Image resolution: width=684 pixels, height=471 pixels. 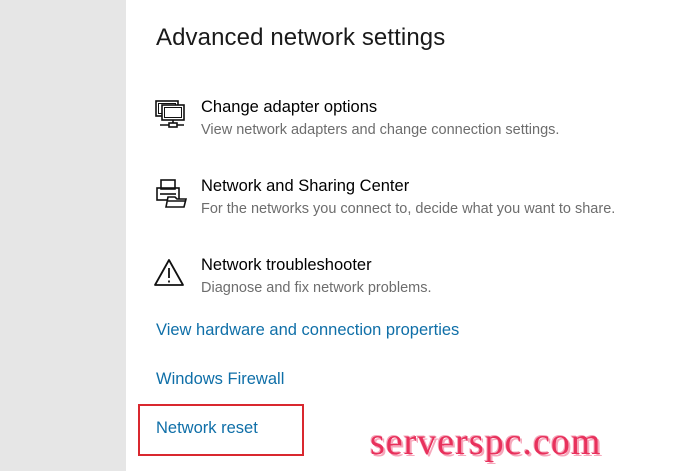 What do you see at coordinates (207, 428) in the screenshot?
I see `network-reset-link: Network reset` at bounding box center [207, 428].